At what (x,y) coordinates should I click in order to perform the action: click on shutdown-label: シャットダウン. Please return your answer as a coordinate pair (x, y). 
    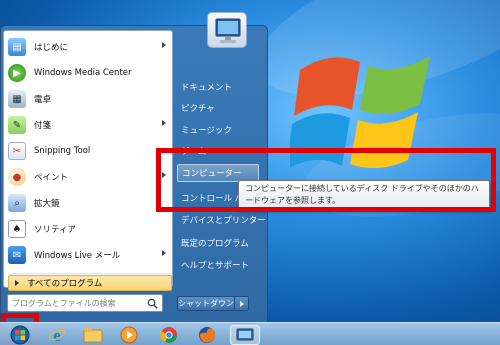
    Looking at the image, I should click on (206, 303).